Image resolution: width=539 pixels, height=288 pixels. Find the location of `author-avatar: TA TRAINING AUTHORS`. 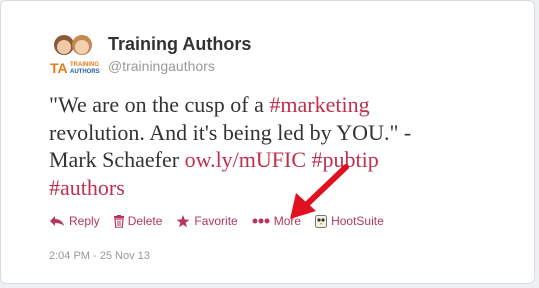

author-avatar: TA TRAINING AUTHORS is located at coordinates (74, 53).